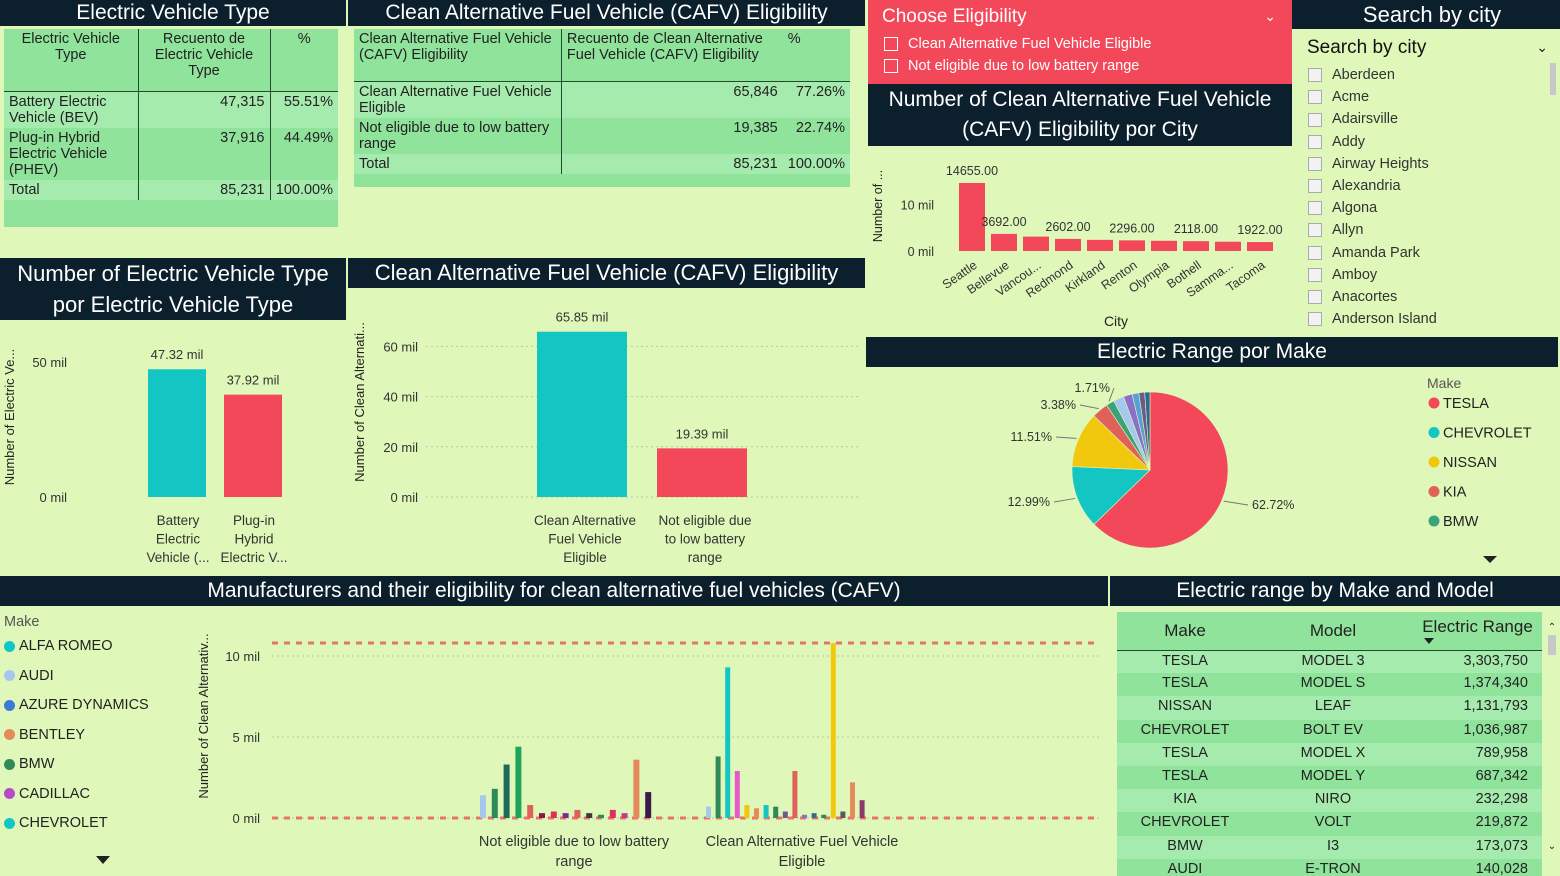 This screenshot has height=876, width=1560. What do you see at coordinates (1329, 777) in the screenshot?
I see `table-row: TESLA MODEL Y 687,342` at bounding box center [1329, 777].